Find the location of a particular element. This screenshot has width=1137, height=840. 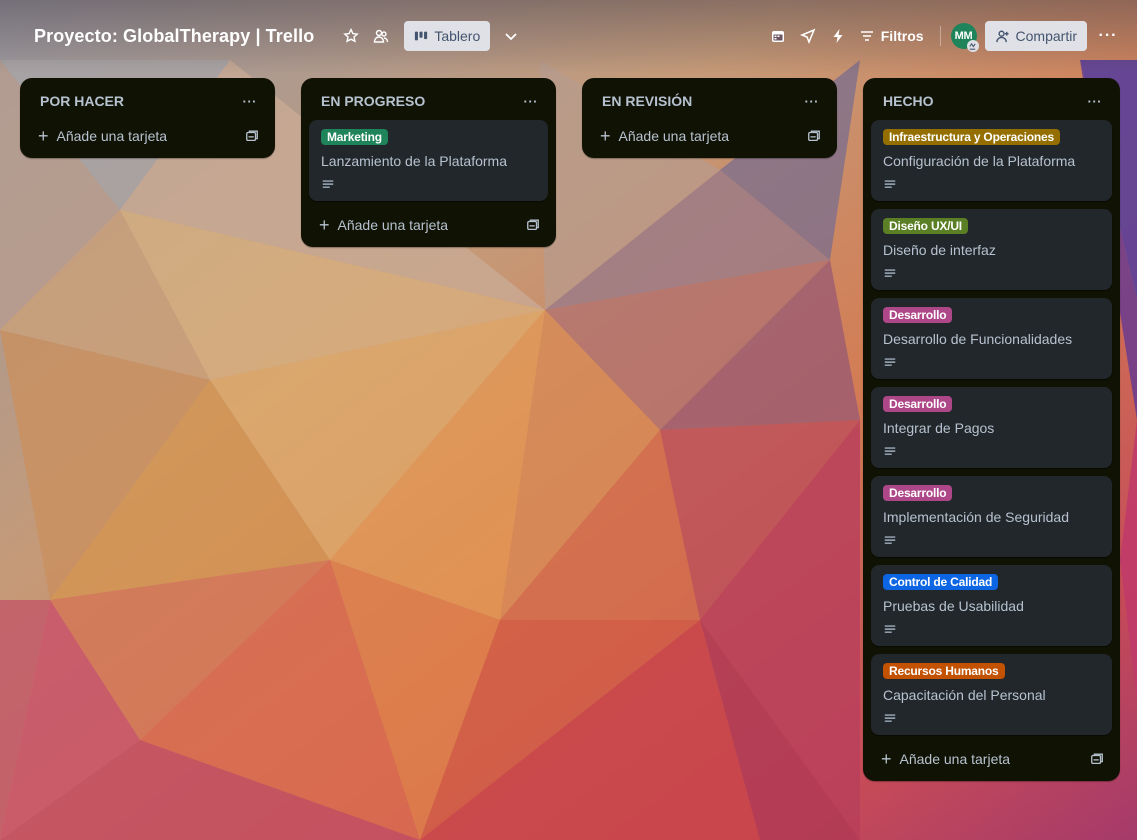

board-menu-button: ··· is located at coordinates (1108, 36).